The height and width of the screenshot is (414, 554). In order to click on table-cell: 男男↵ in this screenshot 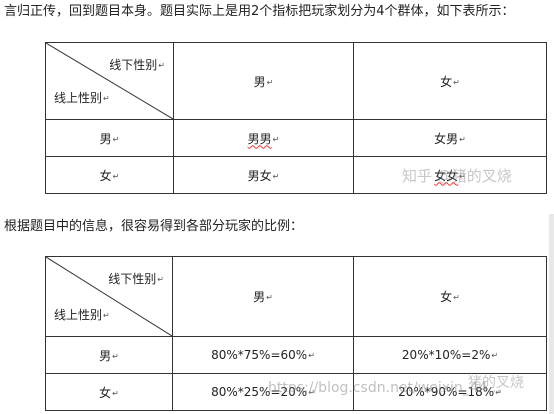, I will do `click(263, 138)`.